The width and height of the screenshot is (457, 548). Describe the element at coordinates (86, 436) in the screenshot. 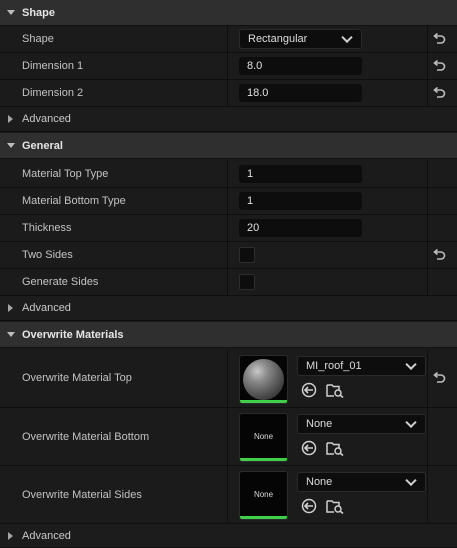

I see `property-label: Overwrite Material Bottom` at that location.